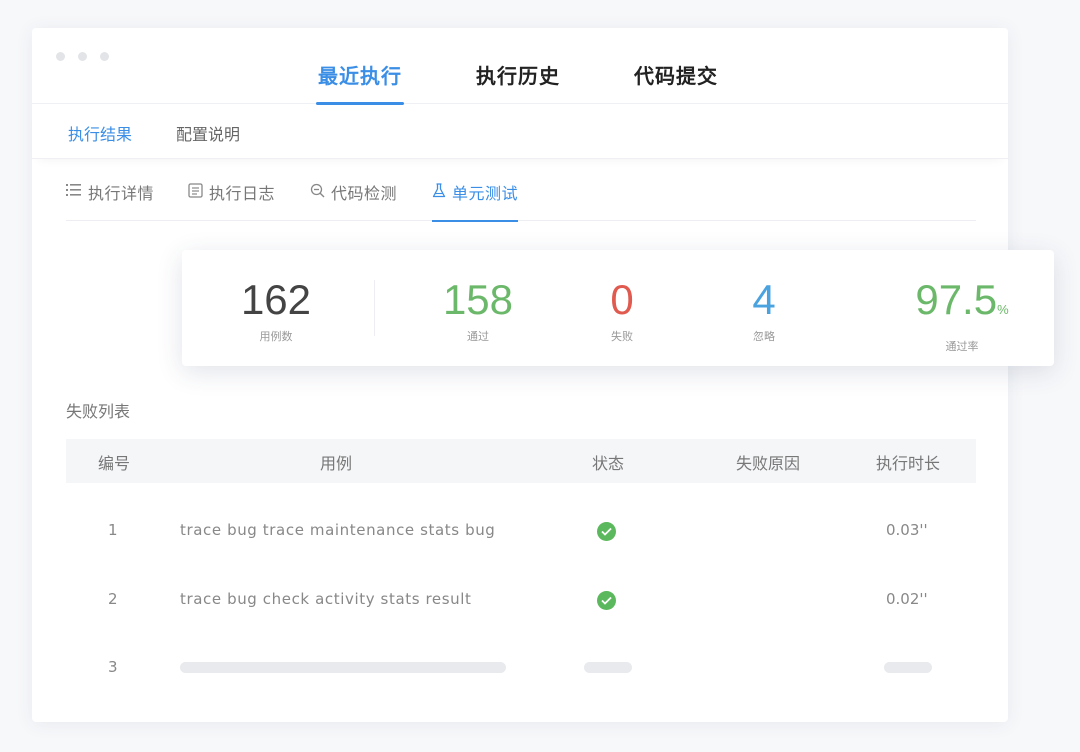 The height and width of the screenshot is (752, 1080). I want to click on row-case-name: trace bug trace maintenance stats bug, so click(338, 530).